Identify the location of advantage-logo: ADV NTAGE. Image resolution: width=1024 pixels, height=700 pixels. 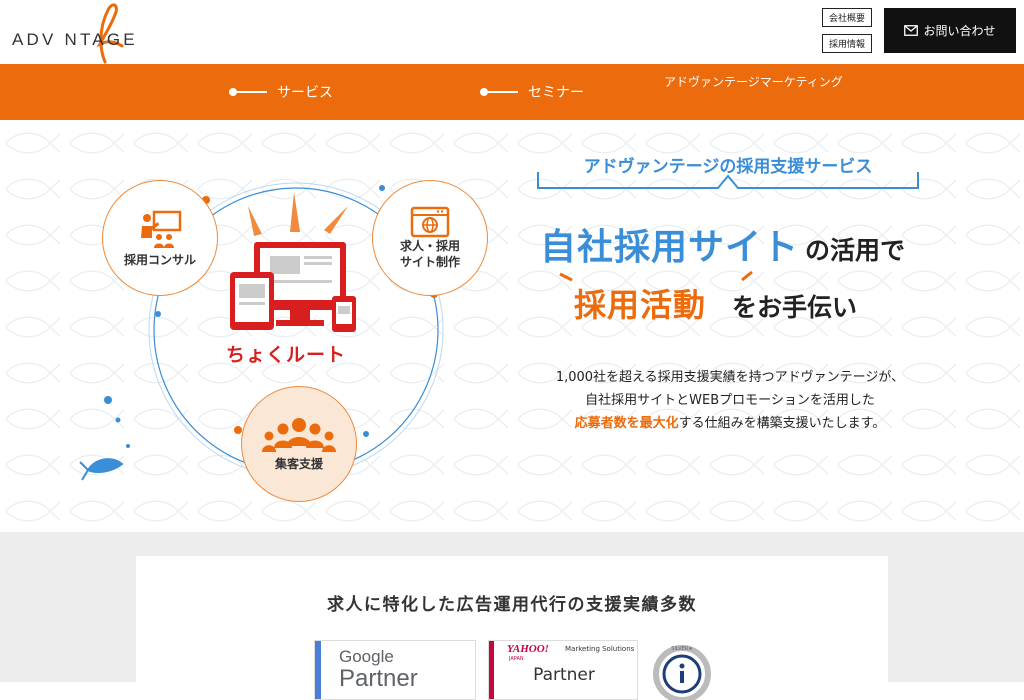
(112, 32).